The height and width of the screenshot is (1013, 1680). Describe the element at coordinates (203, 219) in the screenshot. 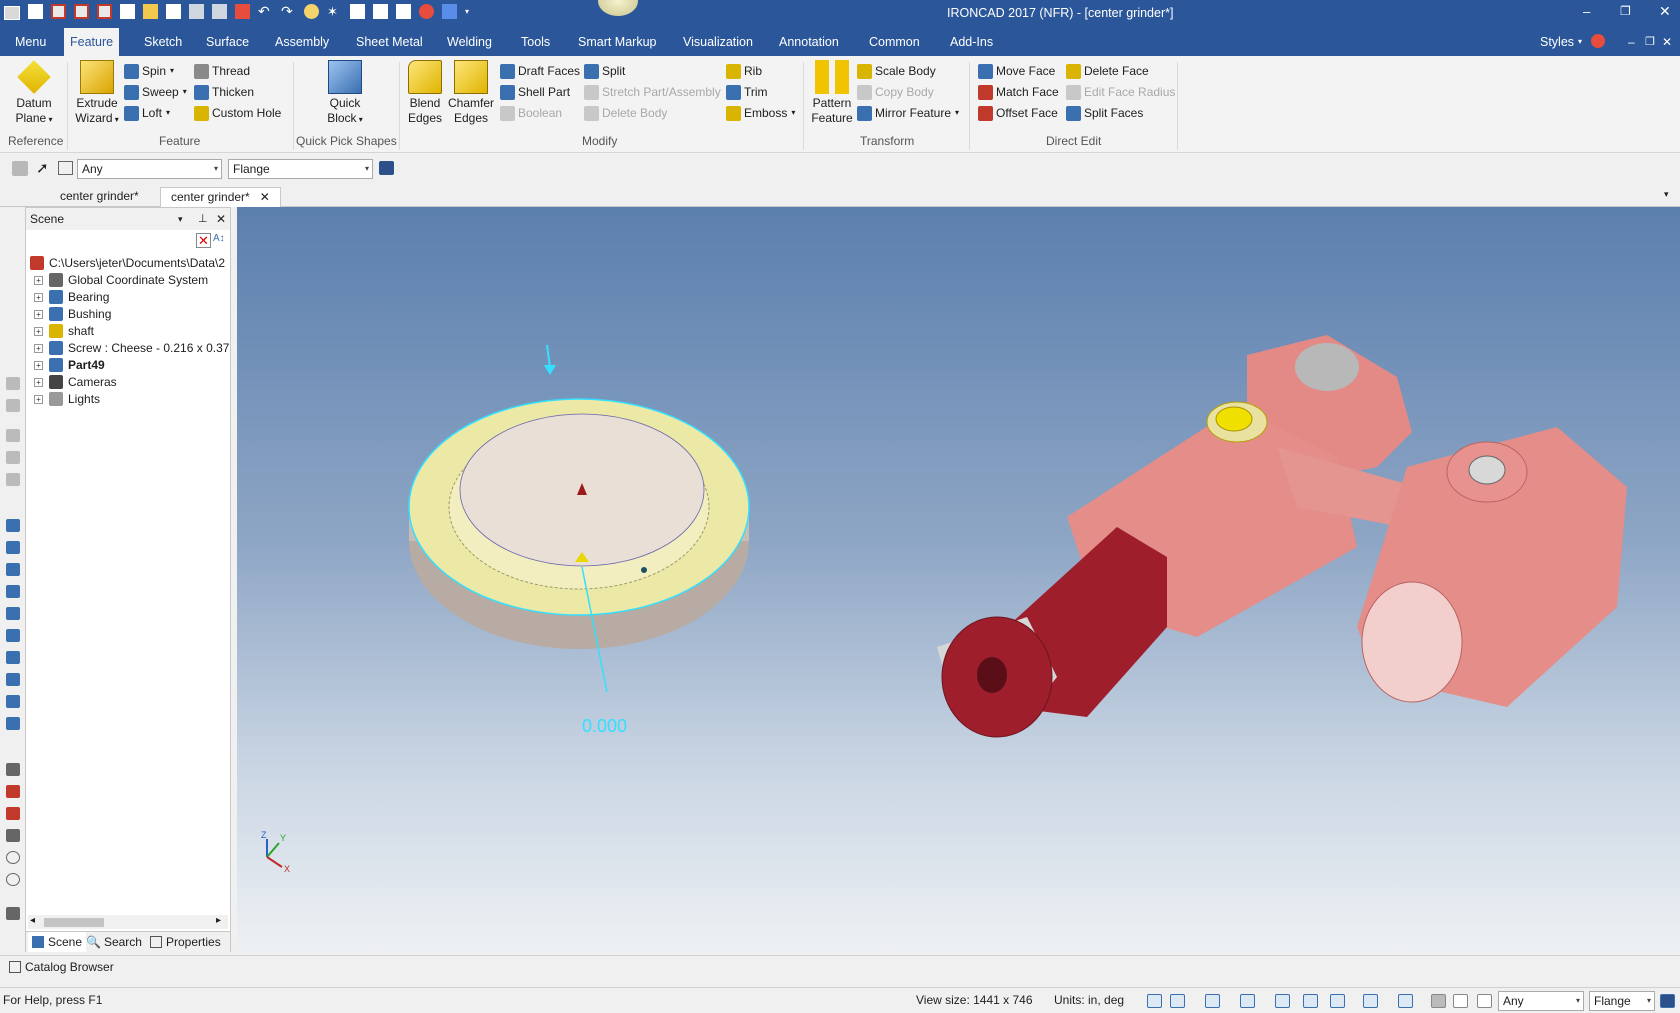

I see `pin-icon: ⊥` at that location.